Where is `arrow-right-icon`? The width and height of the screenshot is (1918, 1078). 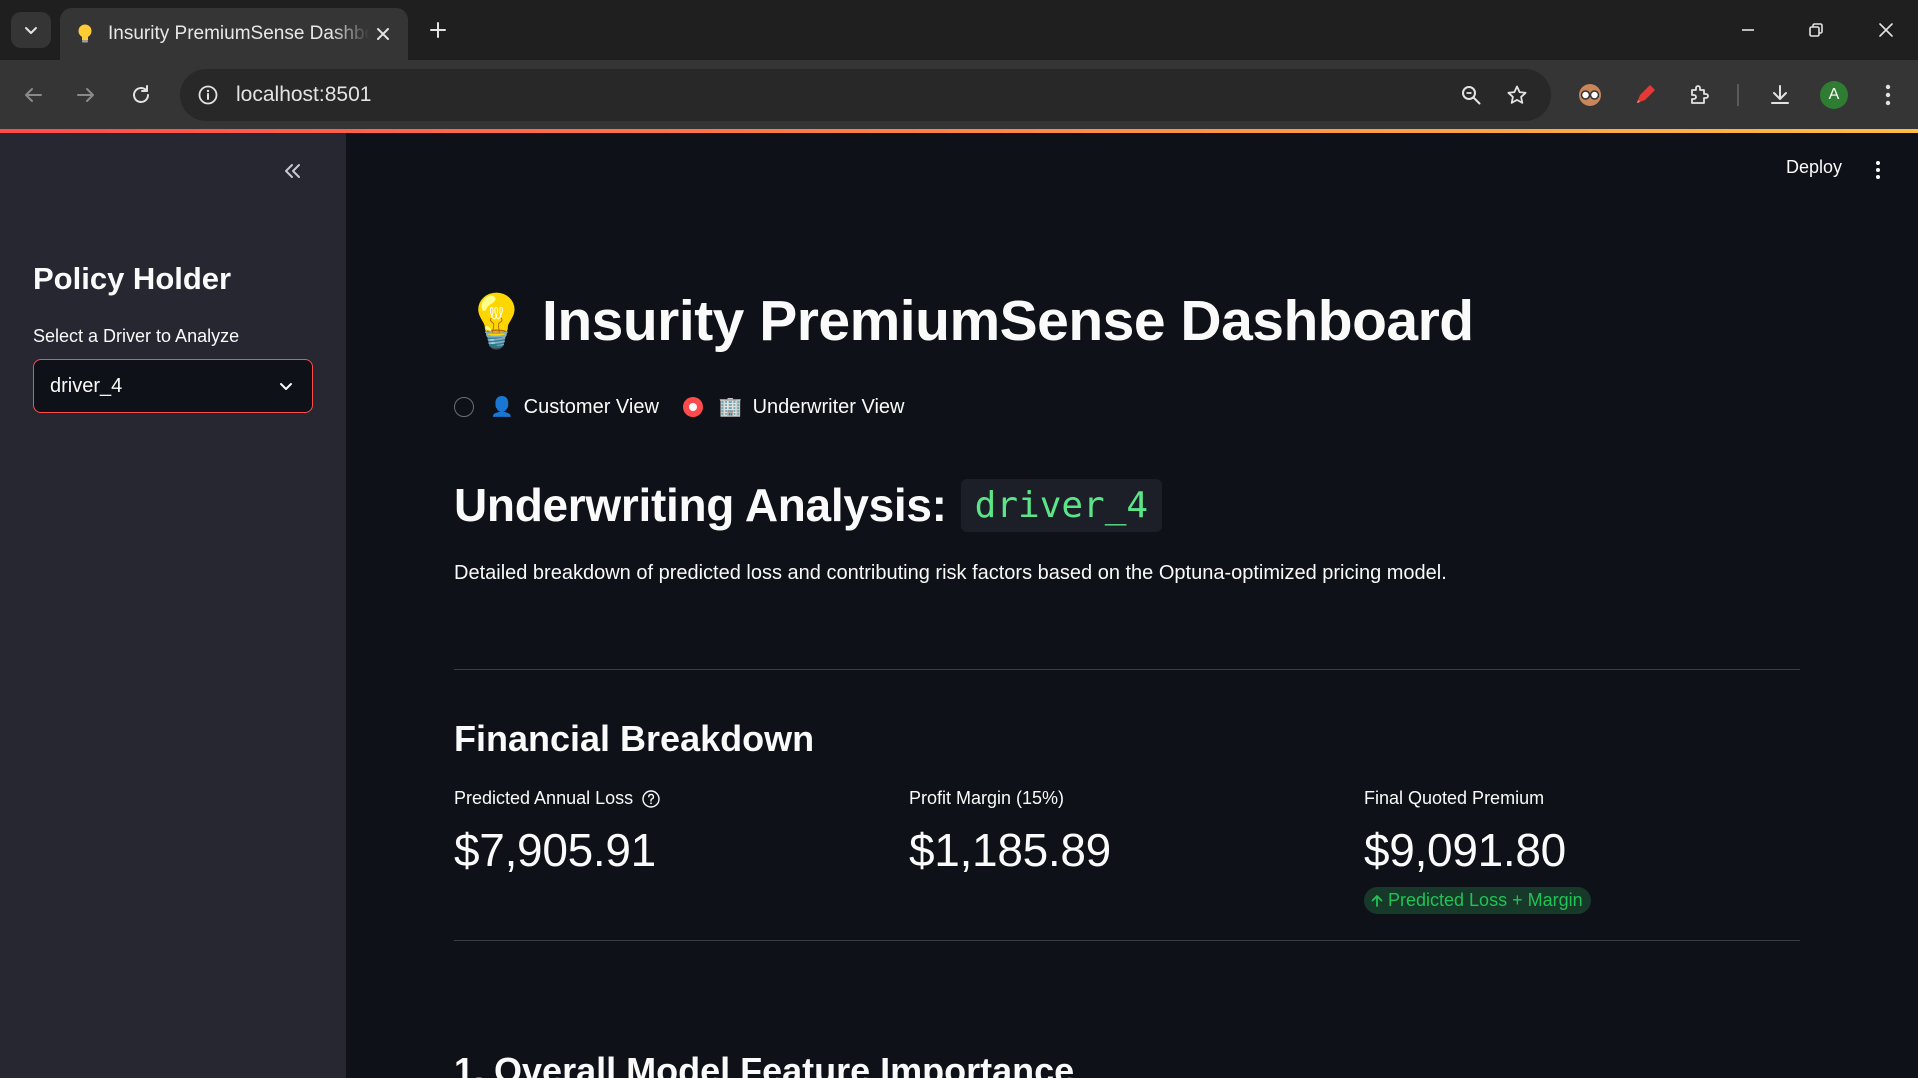 arrow-right-icon is located at coordinates (85, 95).